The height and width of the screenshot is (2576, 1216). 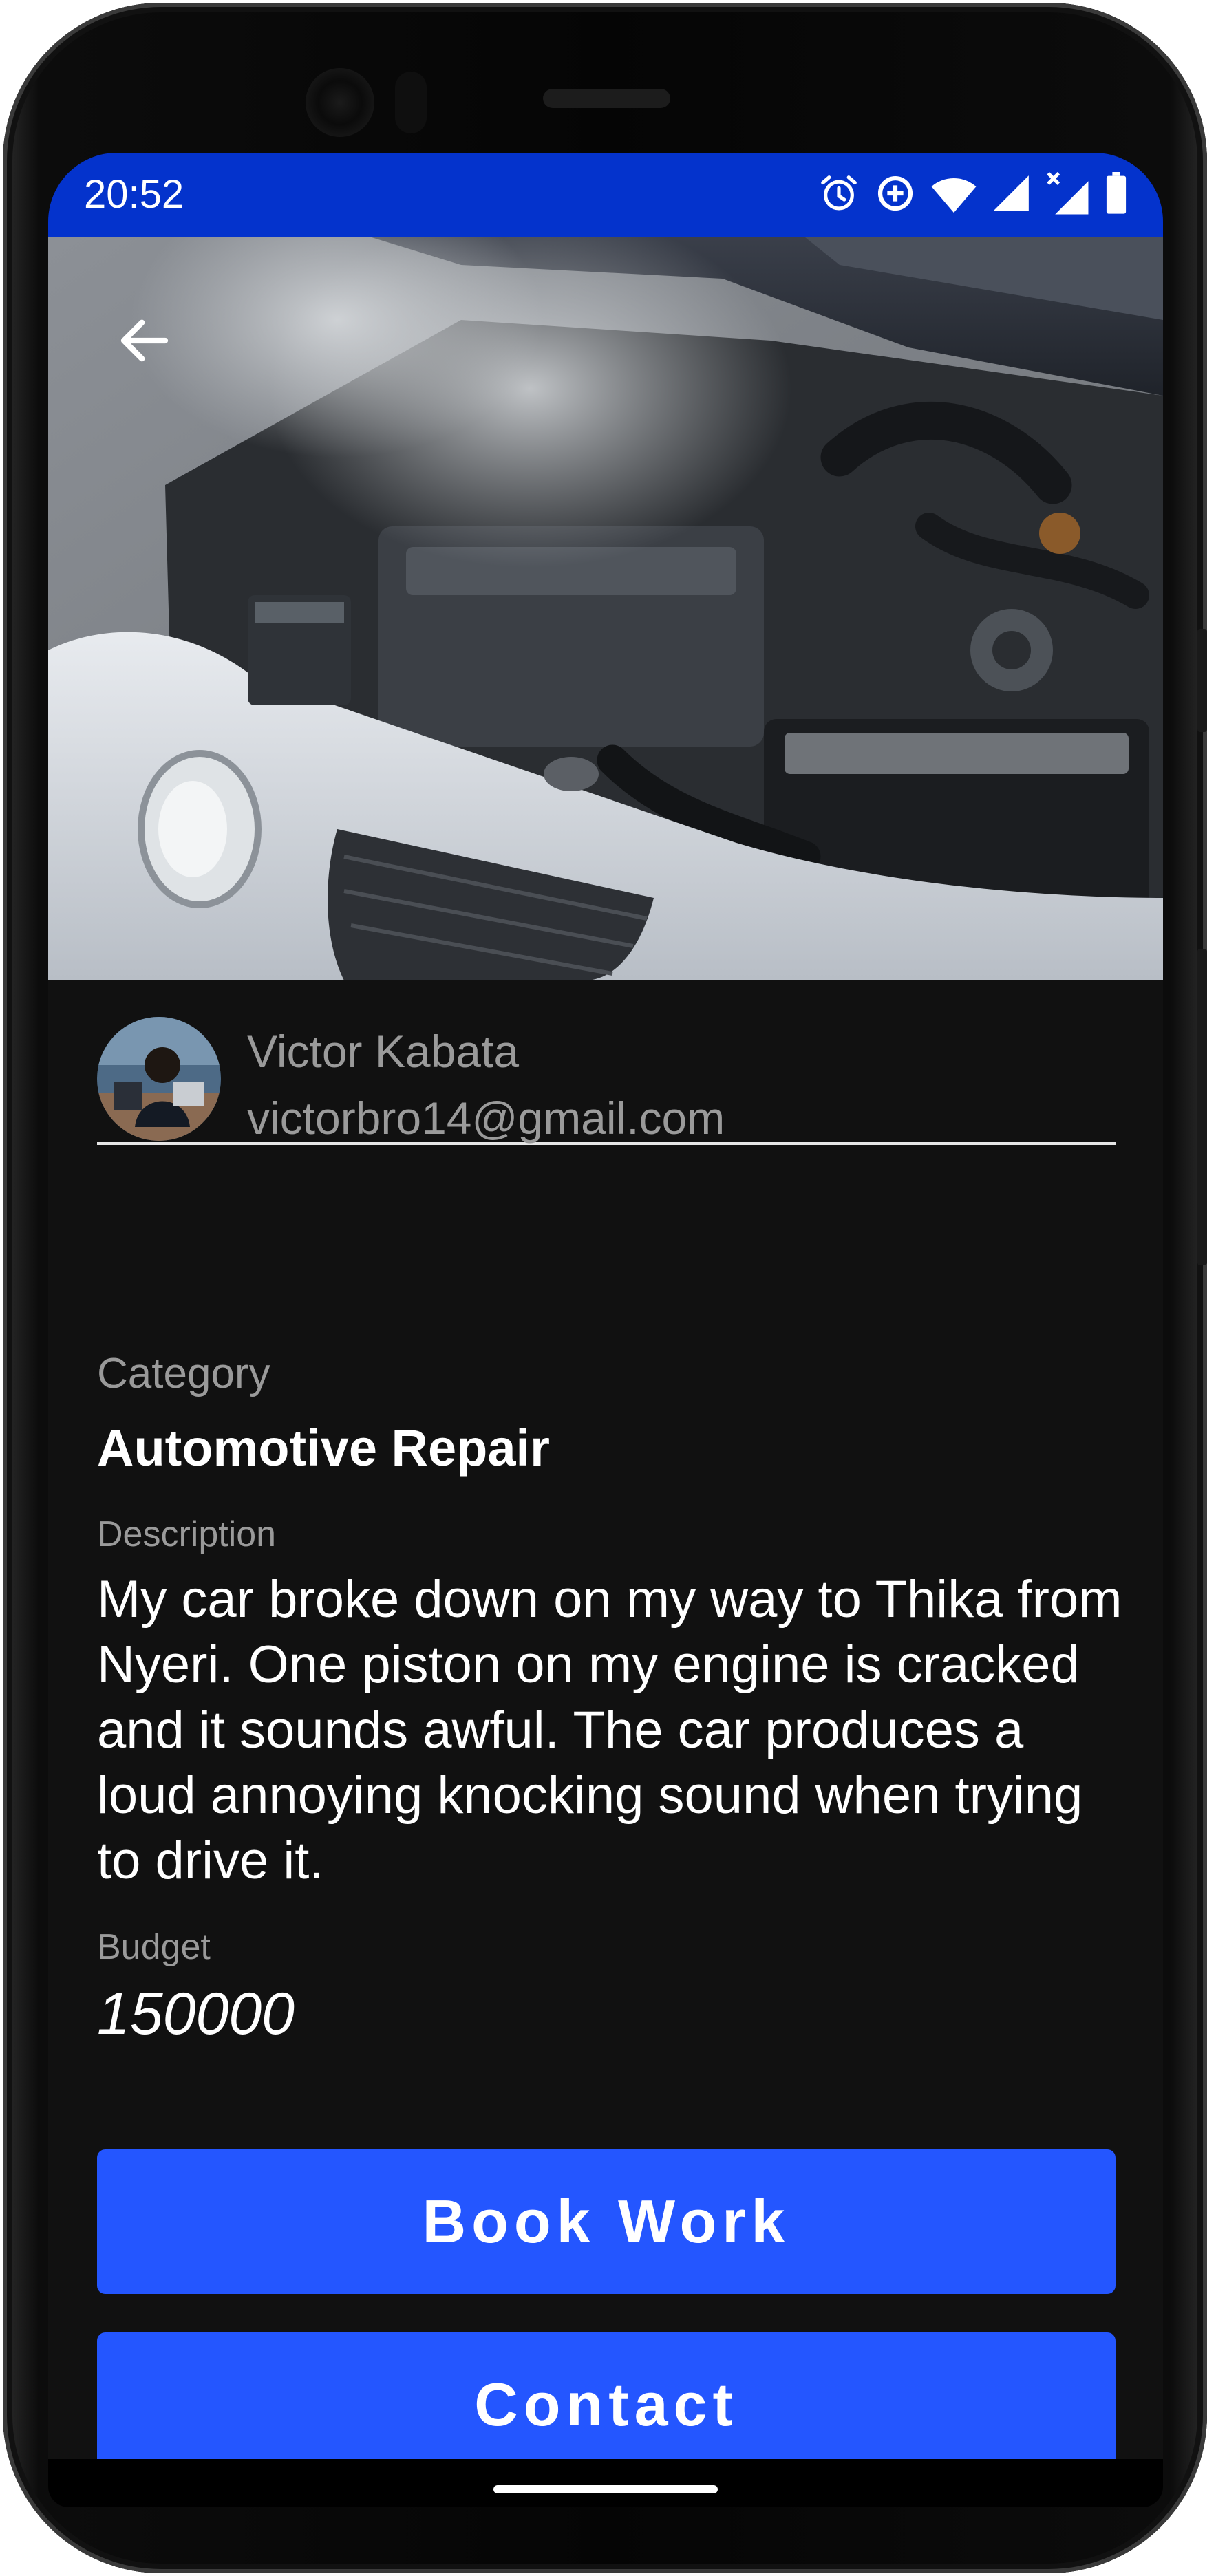 I want to click on battery-icon, so click(x=1116, y=194).